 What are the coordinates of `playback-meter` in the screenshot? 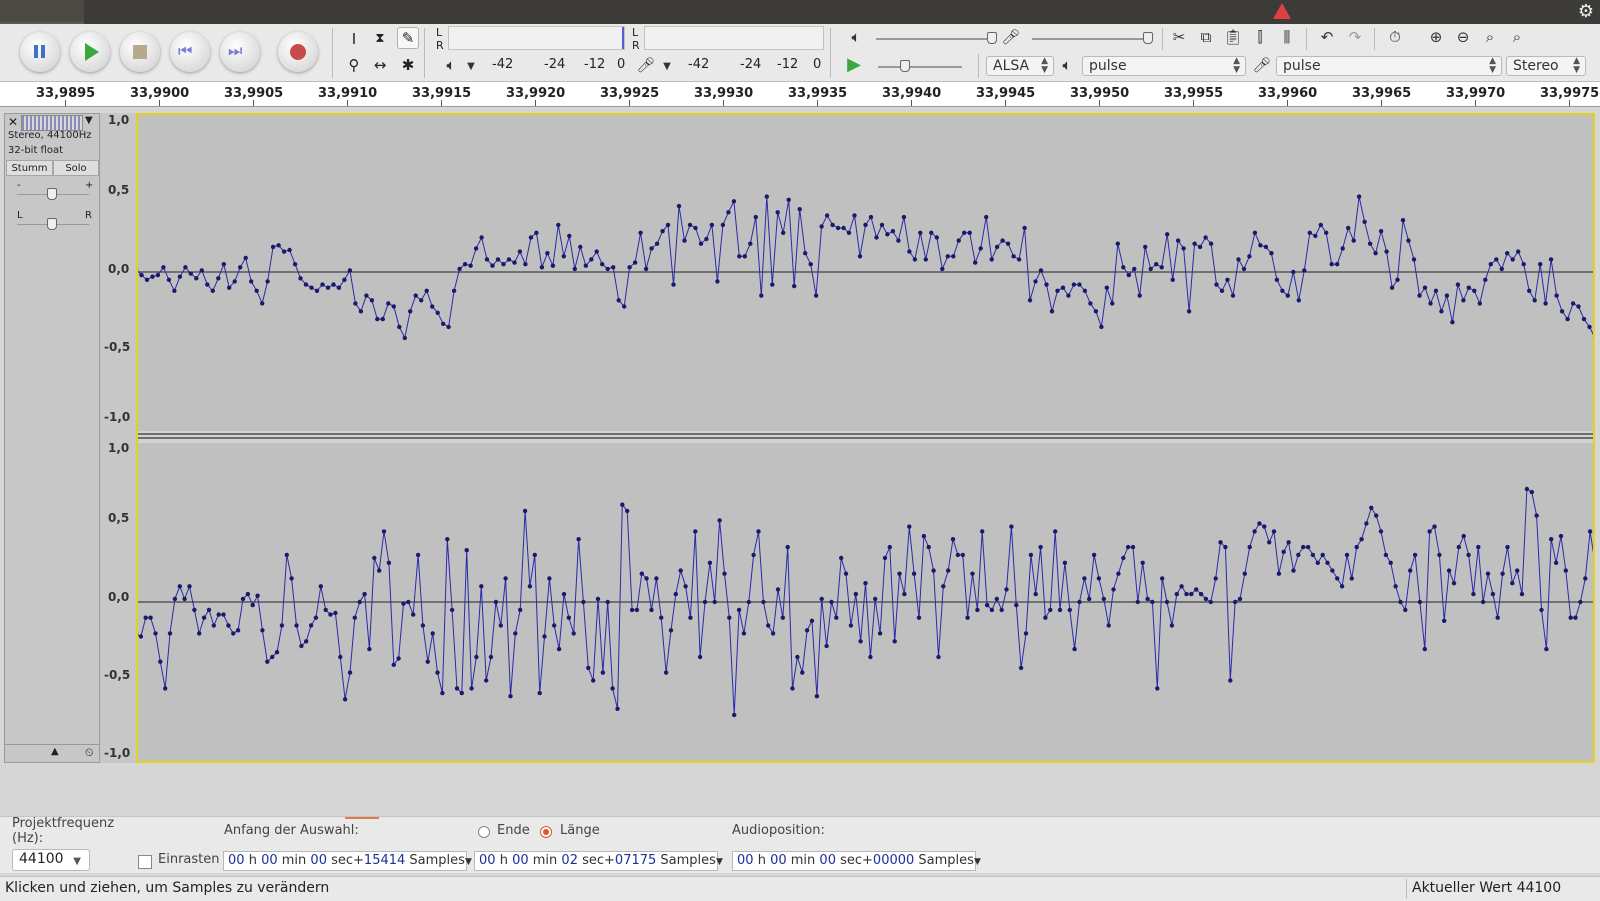 It's located at (536, 38).